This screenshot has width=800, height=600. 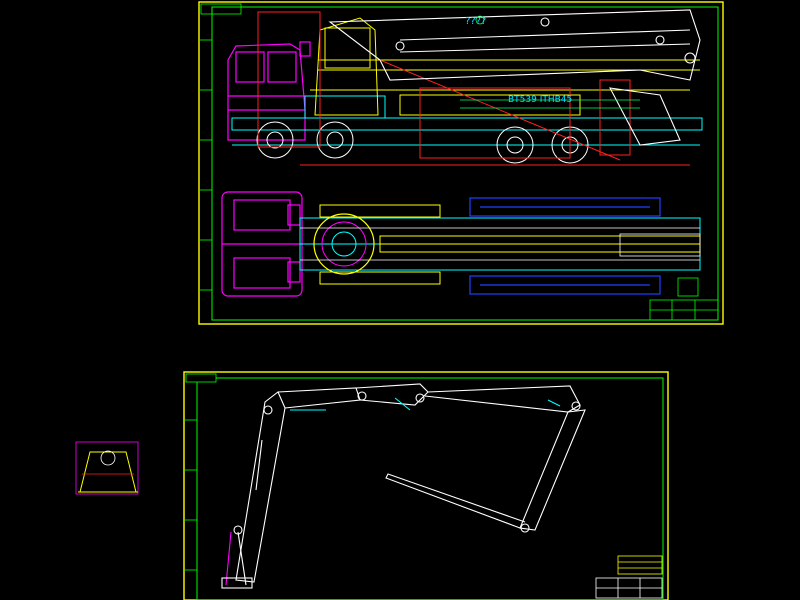 What do you see at coordinates (475, 21) in the screenshot?
I see `boom-question-label: ????` at bounding box center [475, 21].